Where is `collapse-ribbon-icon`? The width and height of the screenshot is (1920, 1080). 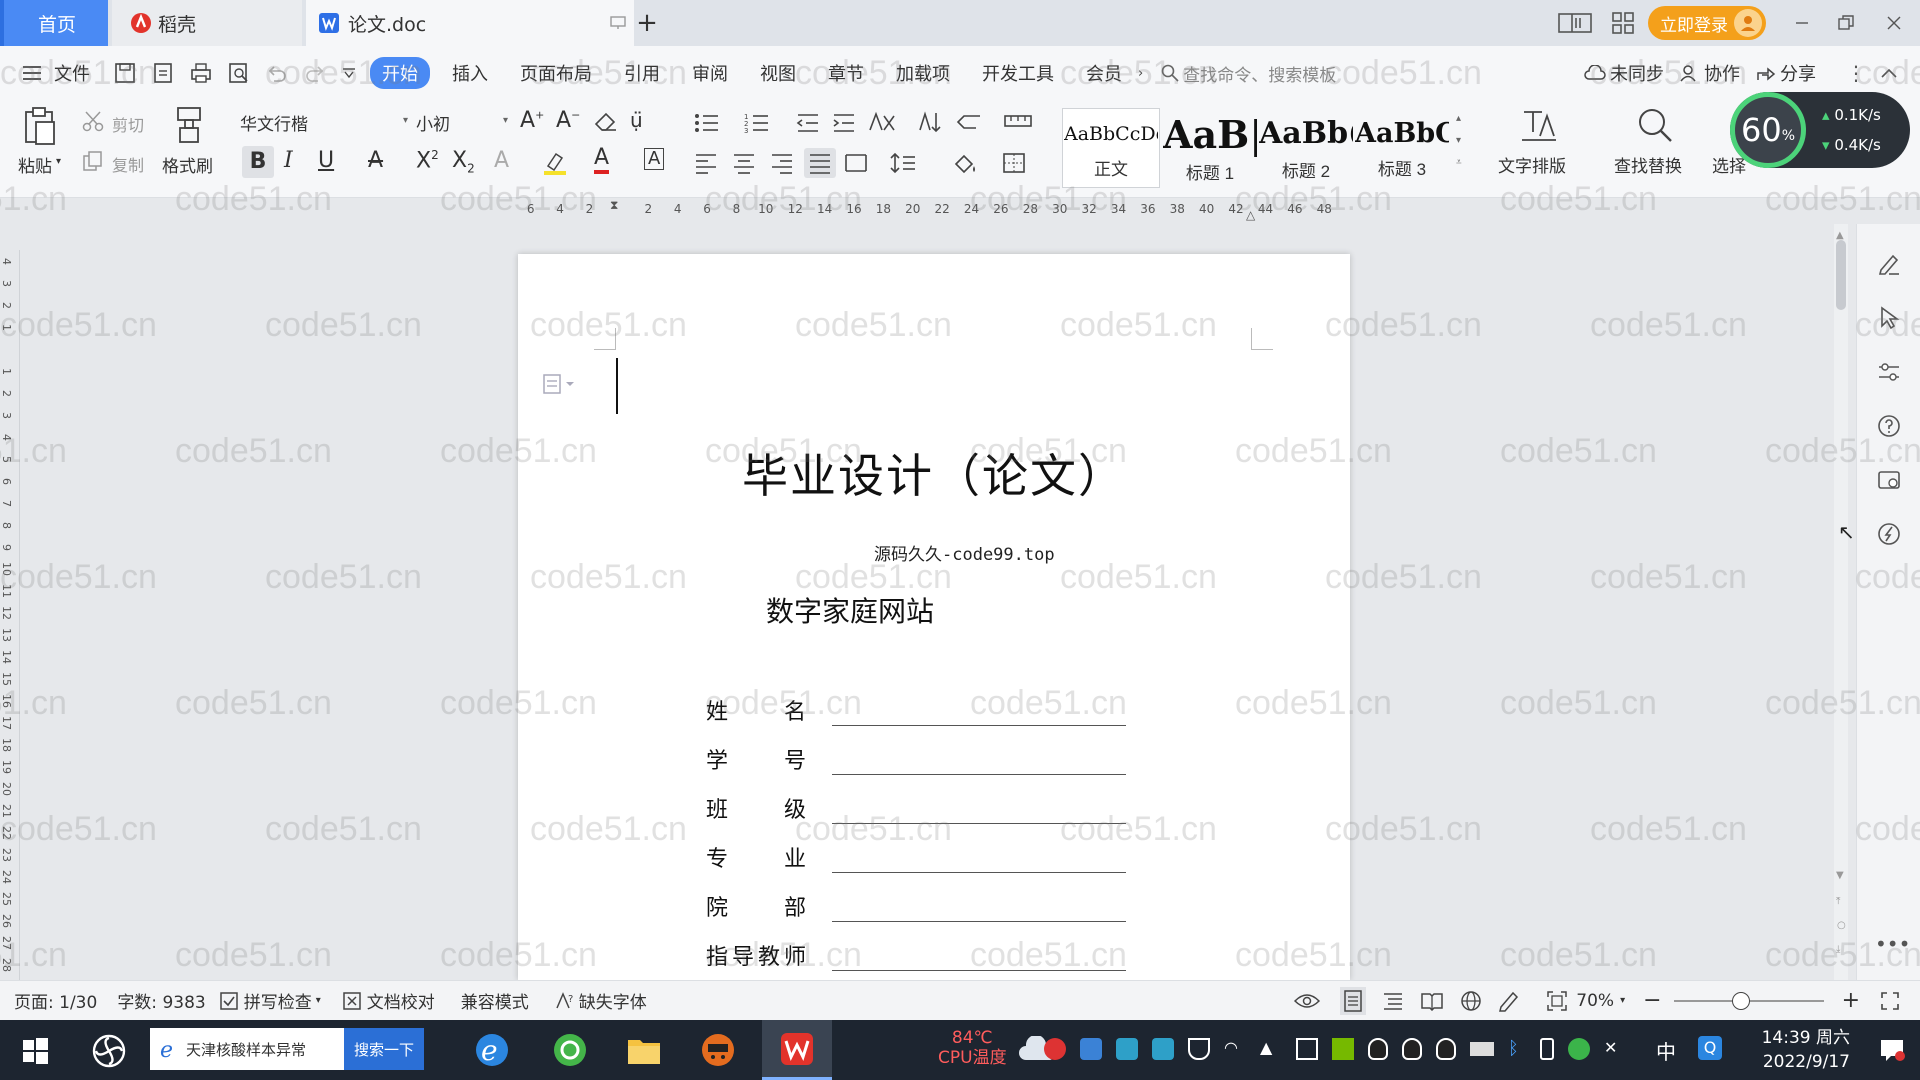
collapse-ribbon-icon is located at coordinates (1889, 73).